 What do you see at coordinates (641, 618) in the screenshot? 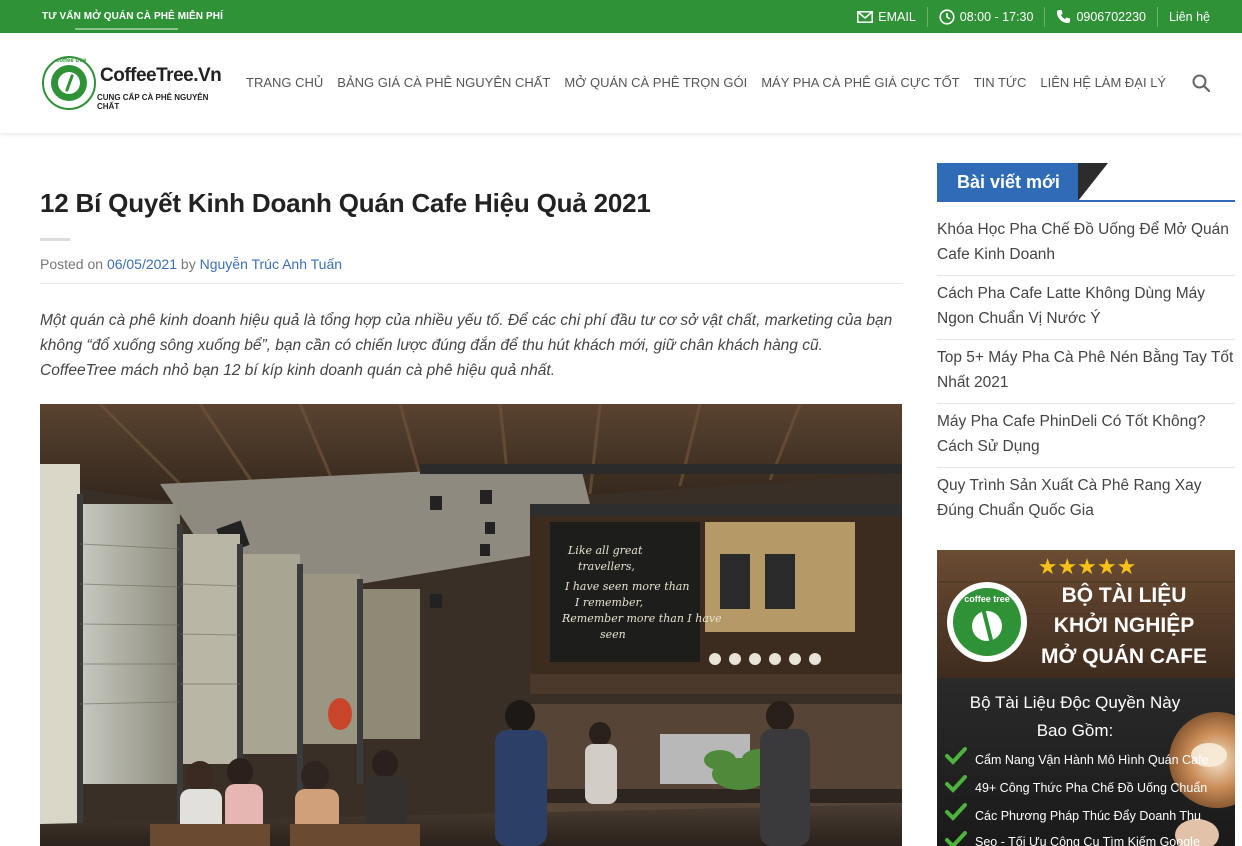
I see `chalkboard-line: Remember more than I have` at bounding box center [641, 618].